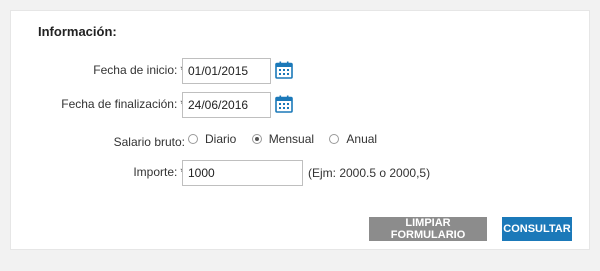 This screenshot has width=600, height=271. I want to click on radio-option-mensual: Mensual, so click(283, 139).